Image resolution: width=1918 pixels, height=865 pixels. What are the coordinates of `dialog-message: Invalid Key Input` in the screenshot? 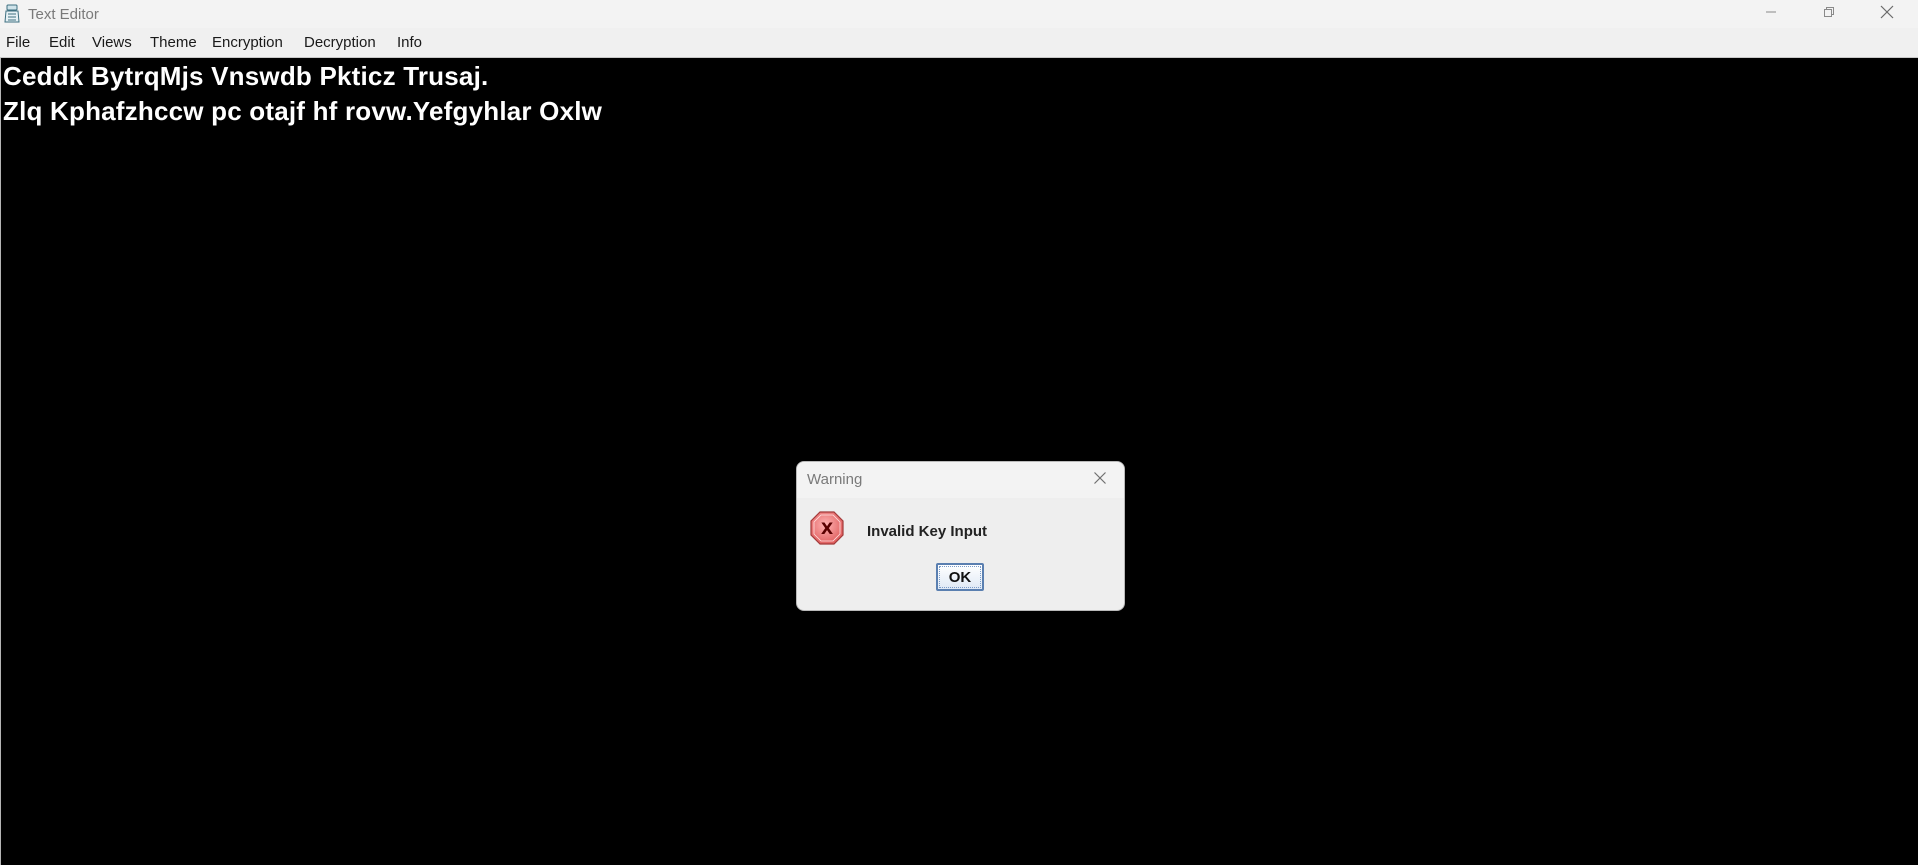 It's located at (927, 531).